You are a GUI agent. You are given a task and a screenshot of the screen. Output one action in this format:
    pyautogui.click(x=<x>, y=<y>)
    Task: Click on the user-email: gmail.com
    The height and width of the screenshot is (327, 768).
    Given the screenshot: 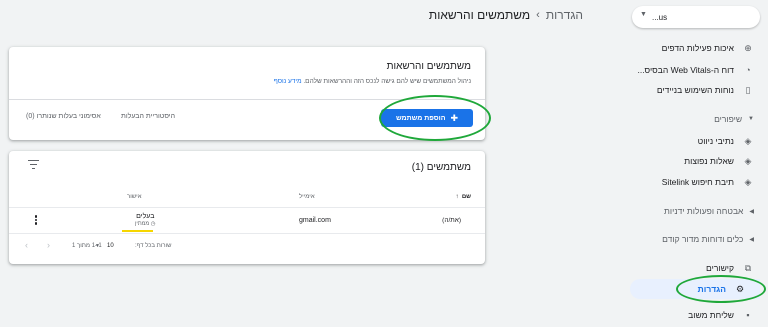 What is the action you would take?
    pyautogui.click(x=315, y=220)
    